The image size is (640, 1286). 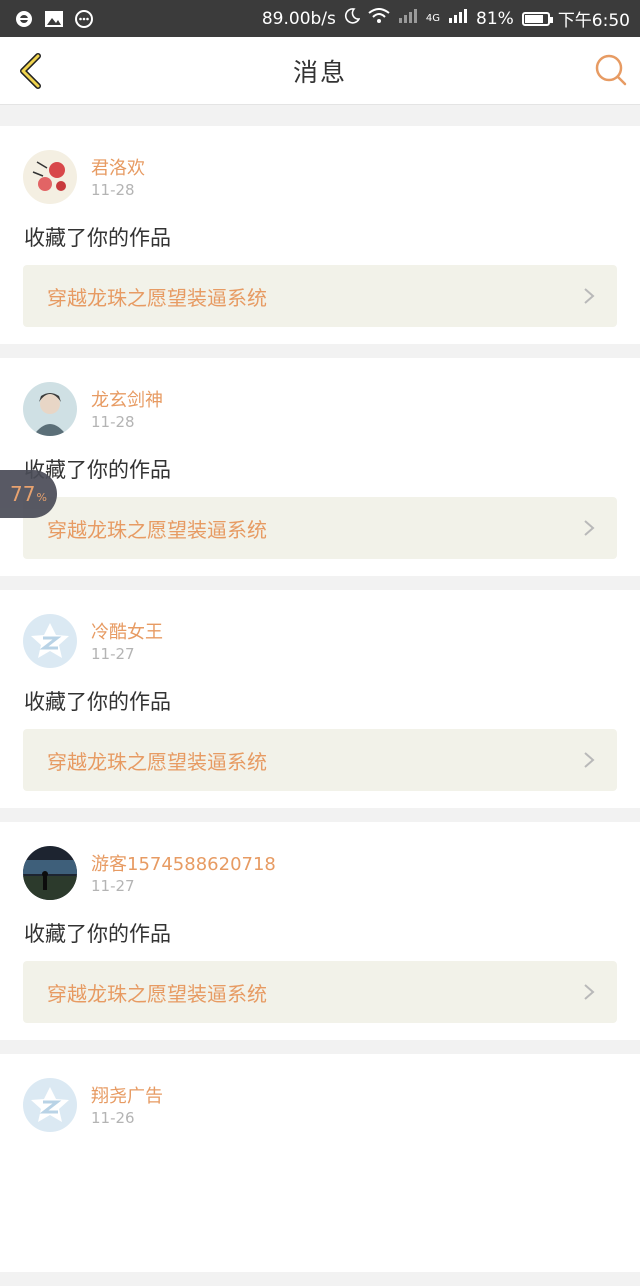 I want to click on floral-avatar-icon, so click(x=50, y=177).